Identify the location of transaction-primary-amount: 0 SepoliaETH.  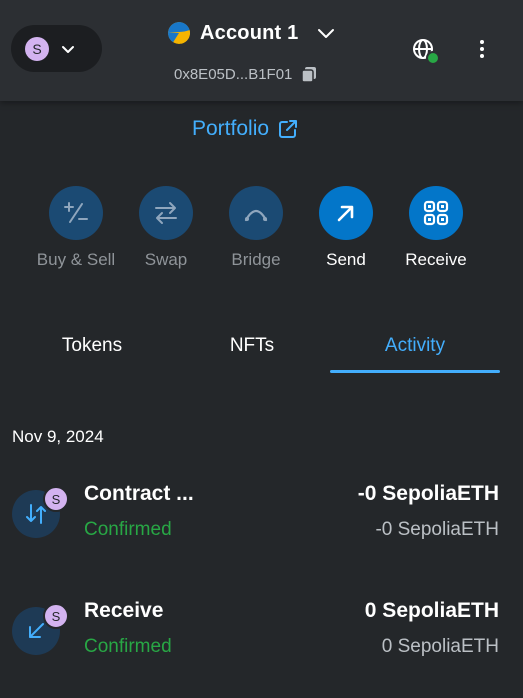
(431, 610).